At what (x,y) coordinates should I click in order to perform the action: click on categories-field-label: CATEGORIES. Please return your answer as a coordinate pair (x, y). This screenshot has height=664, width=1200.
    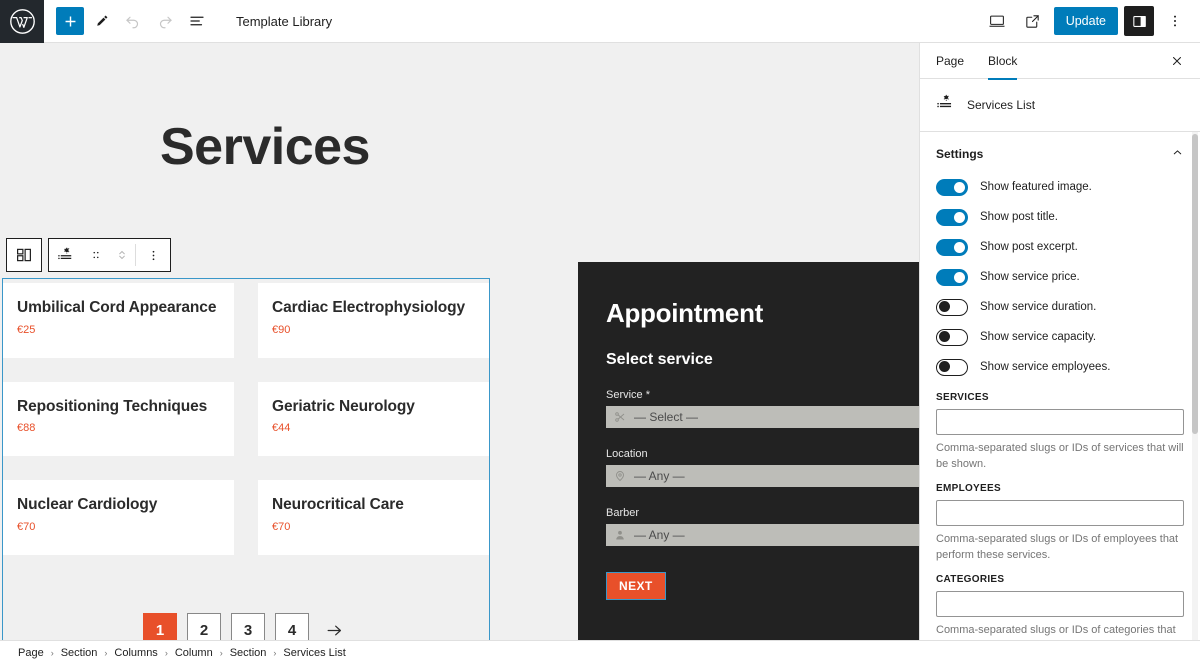
    Looking at the image, I should click on (970, 579).